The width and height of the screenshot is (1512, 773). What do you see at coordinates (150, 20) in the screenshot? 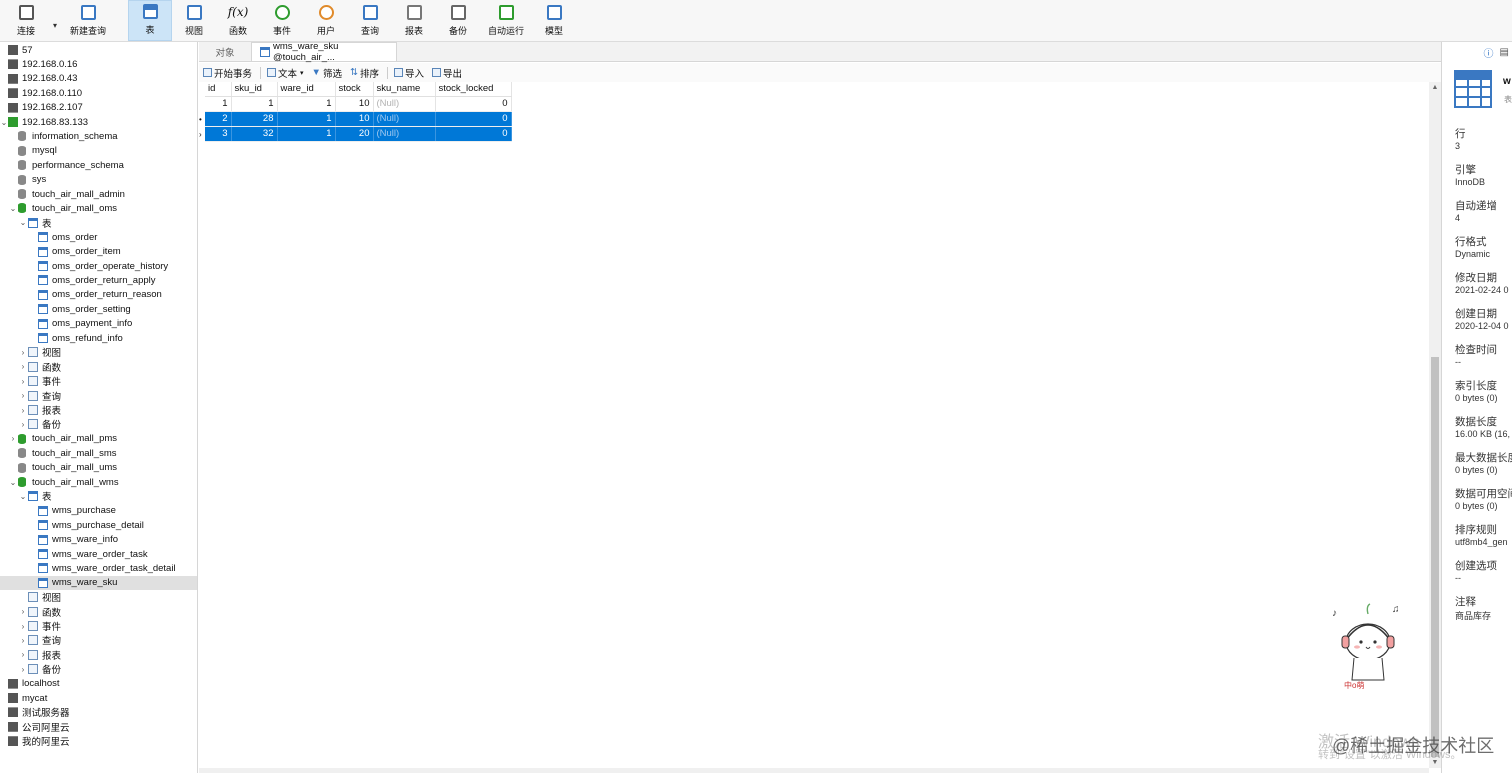
I see `toolbar-button-table: 表` at bounding box center [150, 20].